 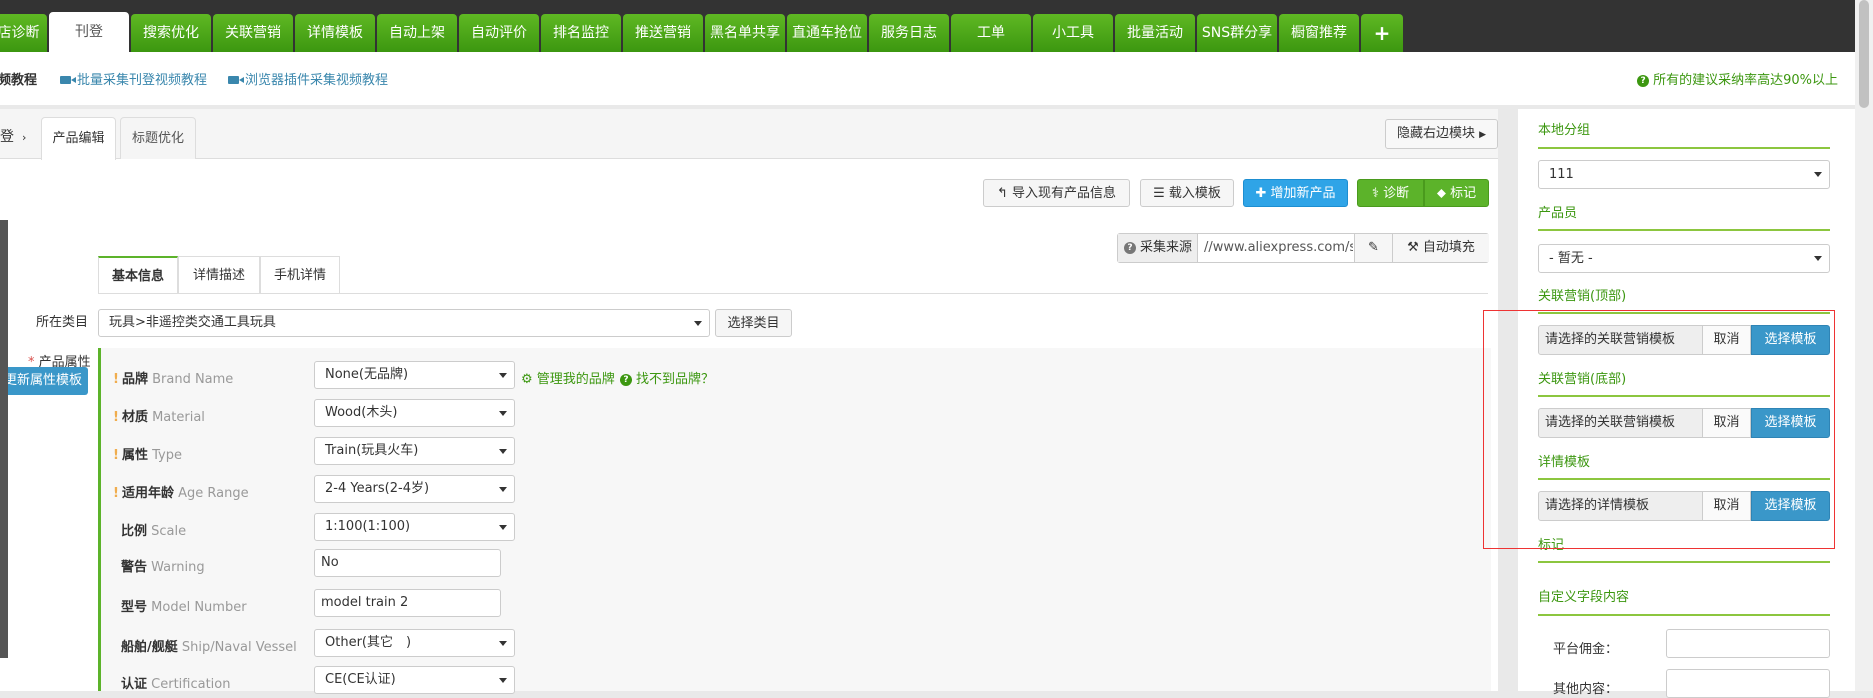 What do you see at coordinates (414, 413) in the screenshot?
I see `attribute-select: Wood(木头)` at bounding box center [414, 413].